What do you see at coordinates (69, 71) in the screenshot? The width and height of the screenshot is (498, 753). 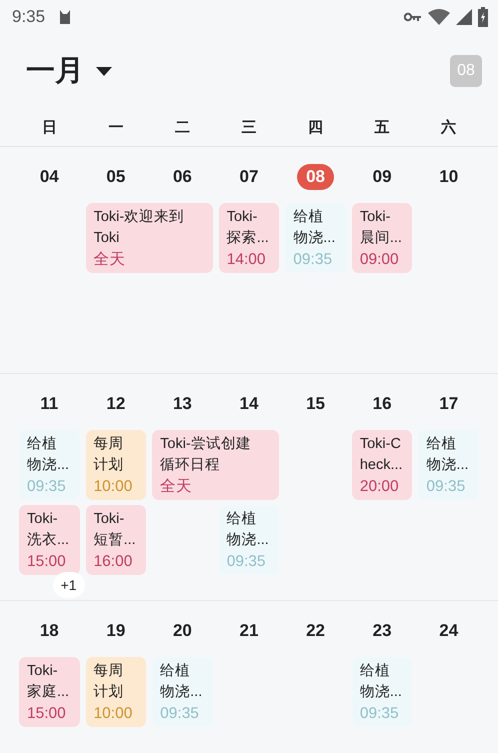 I see `month-picker: 一月` at bounding box center [69, 71].